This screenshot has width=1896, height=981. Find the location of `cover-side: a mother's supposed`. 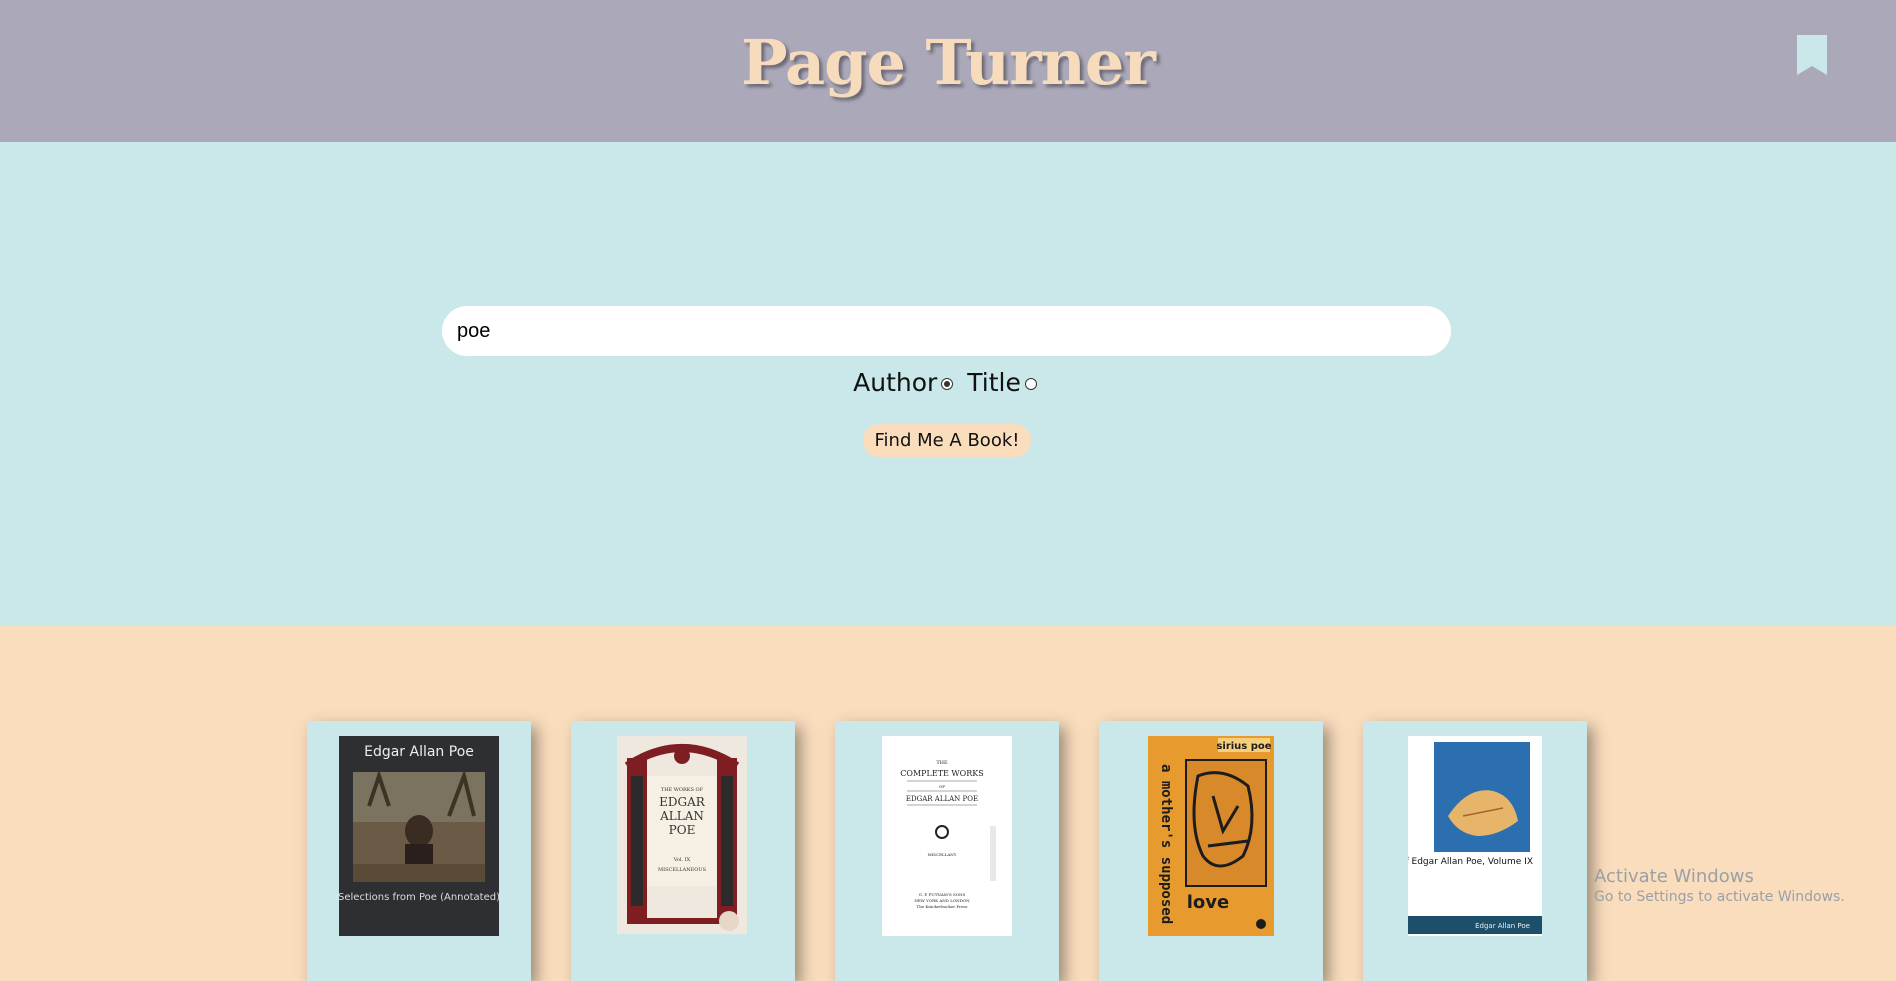

cover-side: a mother's supposed is located at coordinates (1166, 844).